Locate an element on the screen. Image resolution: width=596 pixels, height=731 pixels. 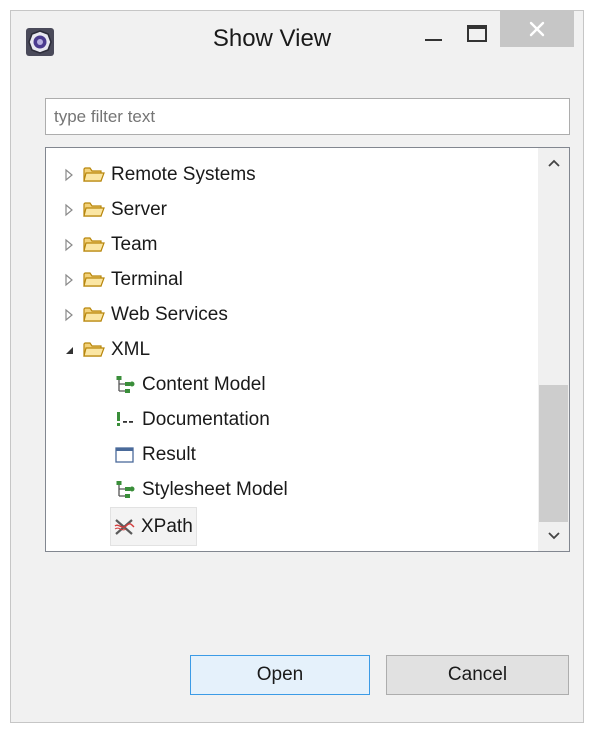
scroll-up-button is located at coordinates (553, 163).